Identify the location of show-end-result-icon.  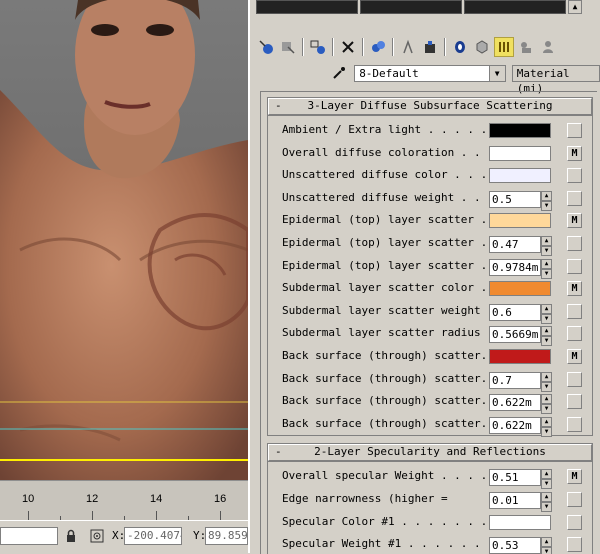
(482, 47).